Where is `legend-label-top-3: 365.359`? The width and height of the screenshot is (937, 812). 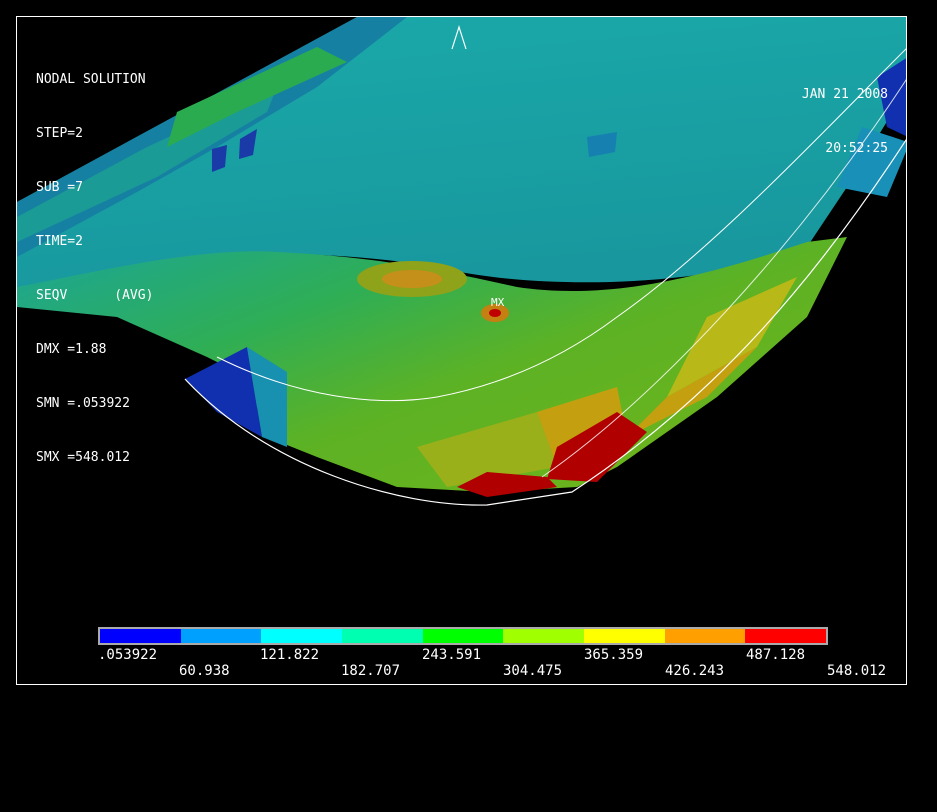 legend-label-top-3: 365.359 is located at coordinates (614, 655).